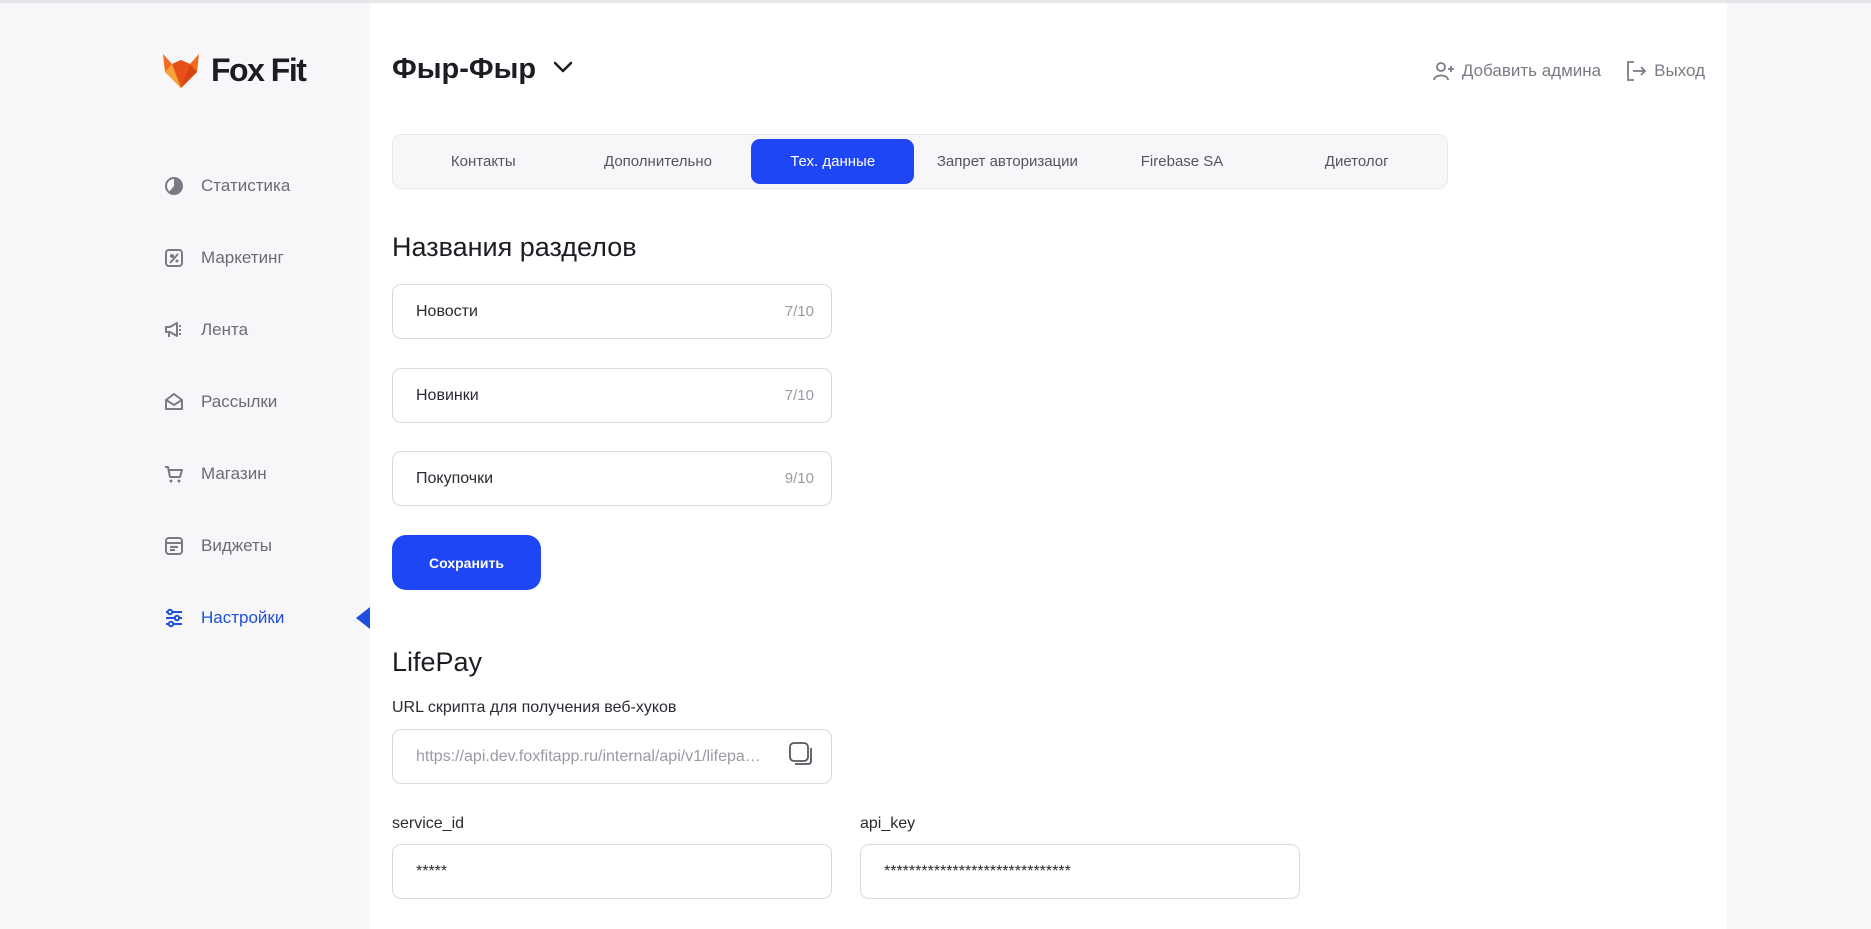  I want to click on tab-contacts: Контакты, so click(483, 161).